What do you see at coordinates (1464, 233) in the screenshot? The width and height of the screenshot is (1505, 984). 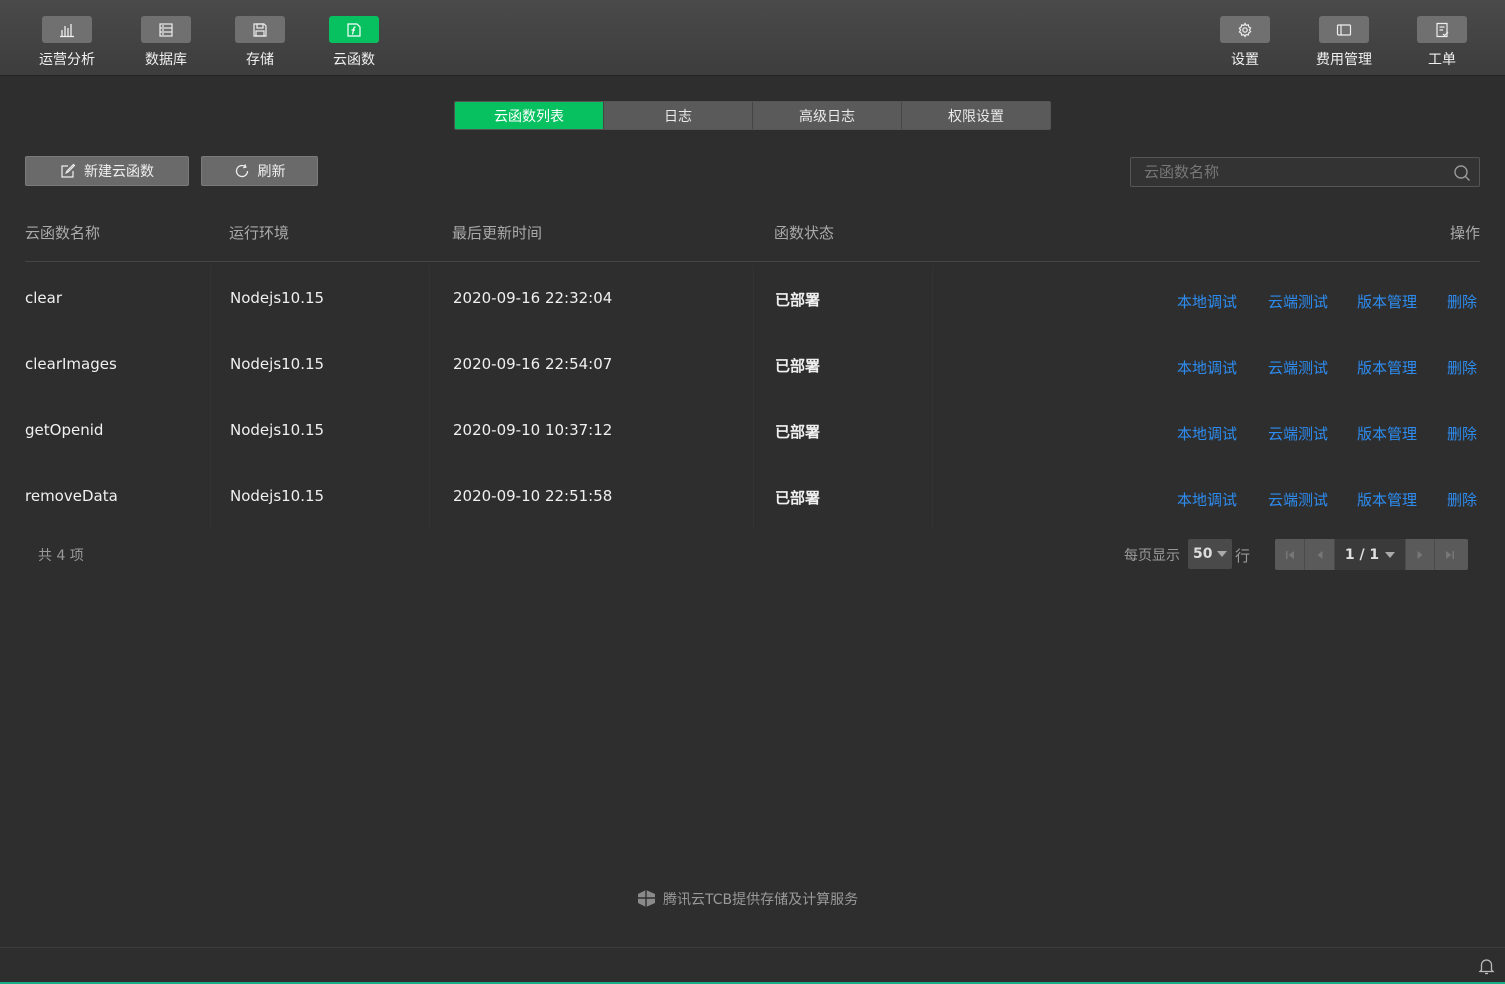 I see `header-operations: 操作` at bounding box center [1464, 233].